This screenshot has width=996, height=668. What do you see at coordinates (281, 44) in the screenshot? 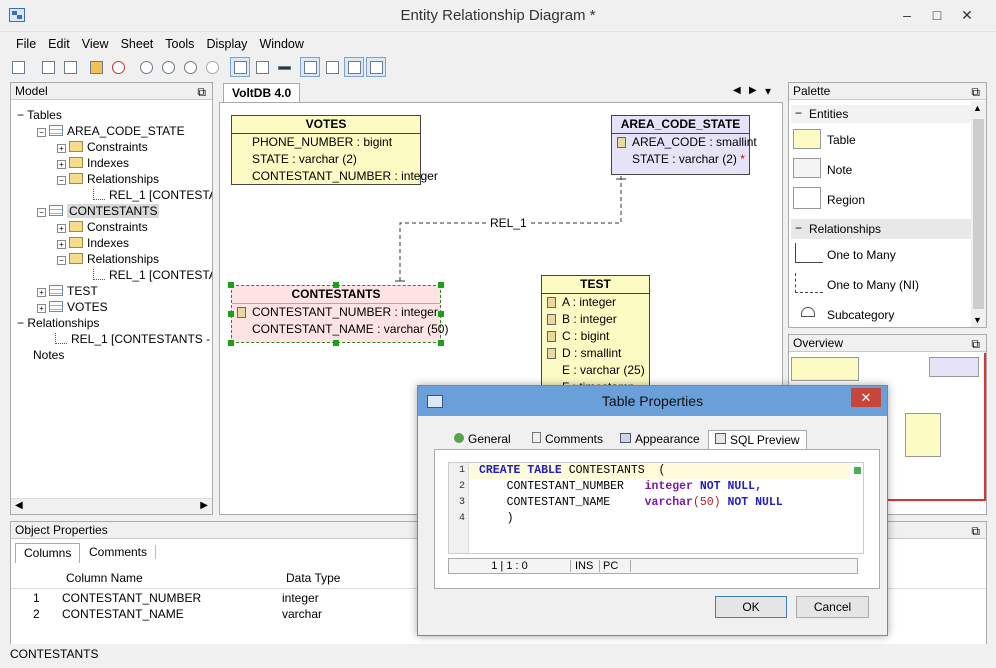
I see `menu-window: Window` at bounding box center [281, 44].